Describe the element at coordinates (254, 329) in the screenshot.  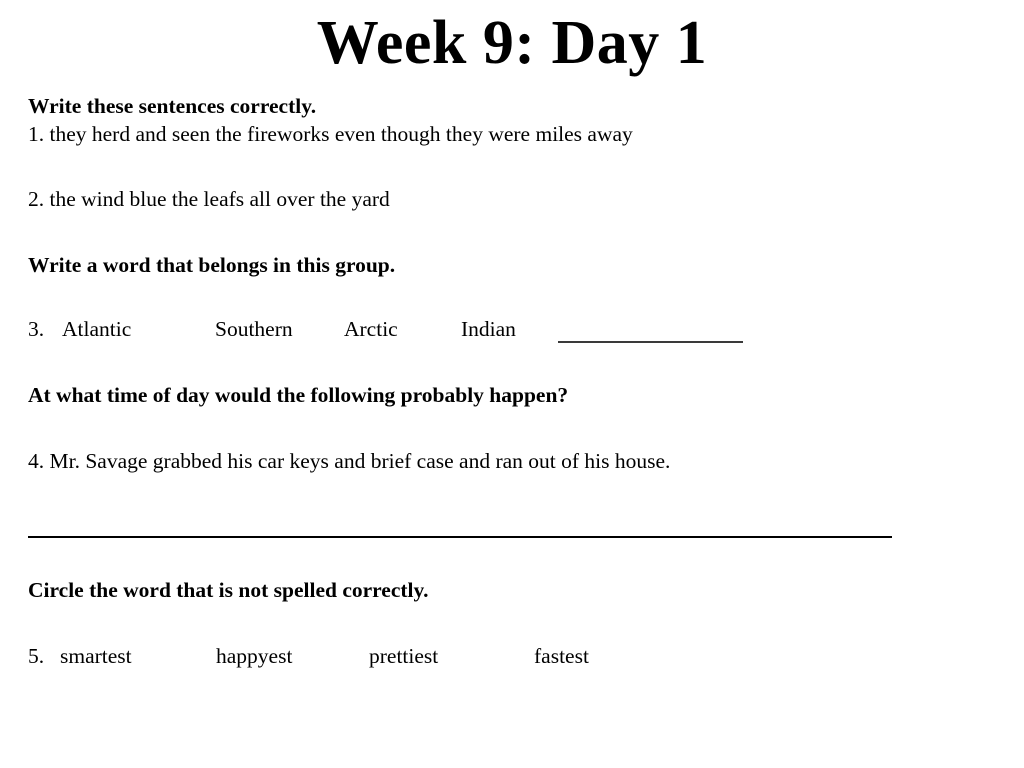
I see `question-3-word-2: Southern` at that location.